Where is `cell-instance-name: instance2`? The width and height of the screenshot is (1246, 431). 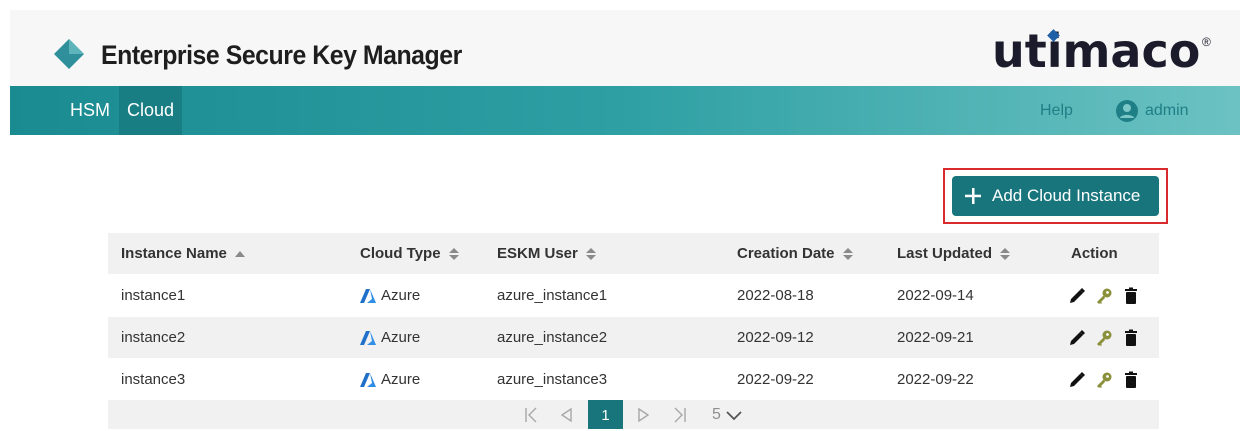 cell-instance-name: instance2 is located at coordinates (153, 338).